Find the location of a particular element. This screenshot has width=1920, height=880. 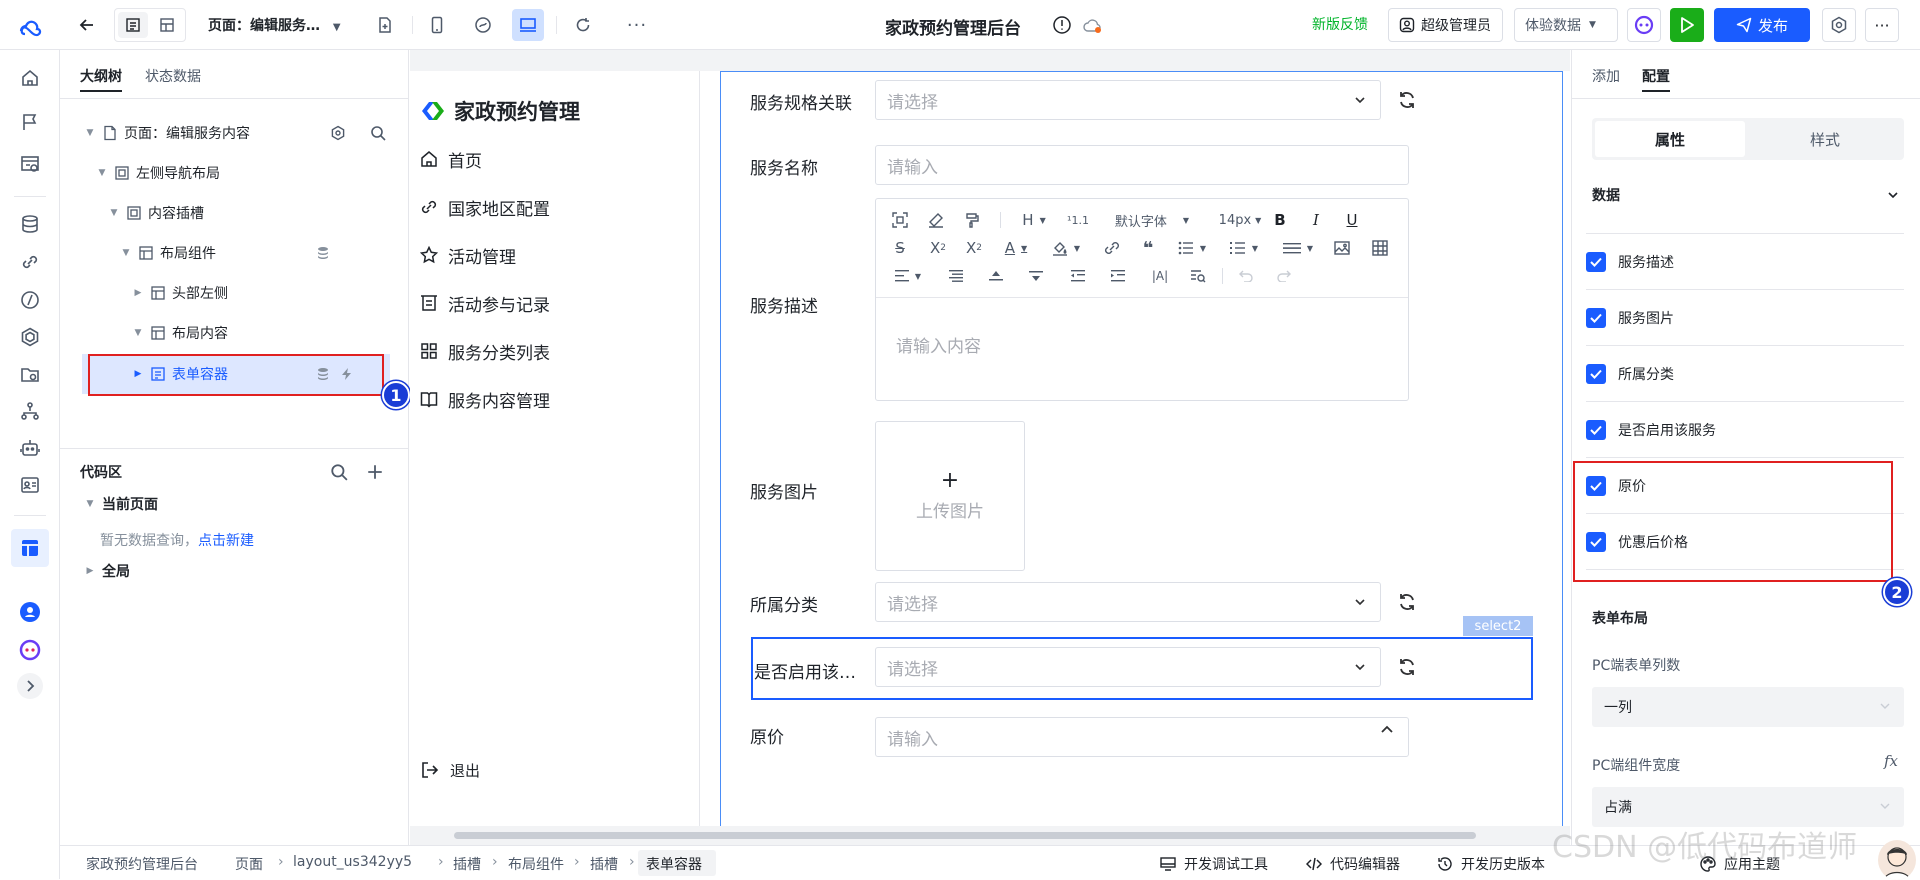

undo-icon is located at coordinates (1246, 276).